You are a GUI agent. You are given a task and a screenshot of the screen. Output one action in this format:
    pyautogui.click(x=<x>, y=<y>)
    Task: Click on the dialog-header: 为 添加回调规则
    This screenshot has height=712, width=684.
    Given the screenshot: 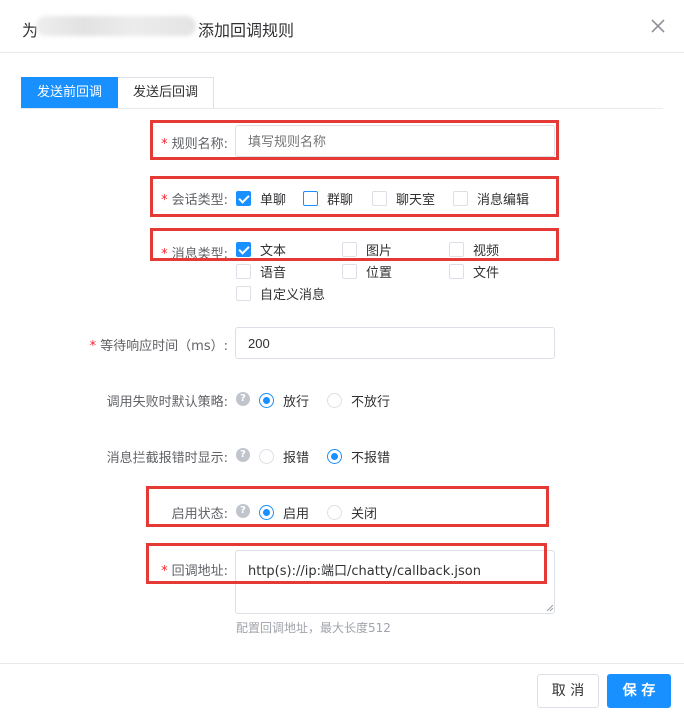 What is the action you would take?
    pyautogui.click(x=342, y=26)
    